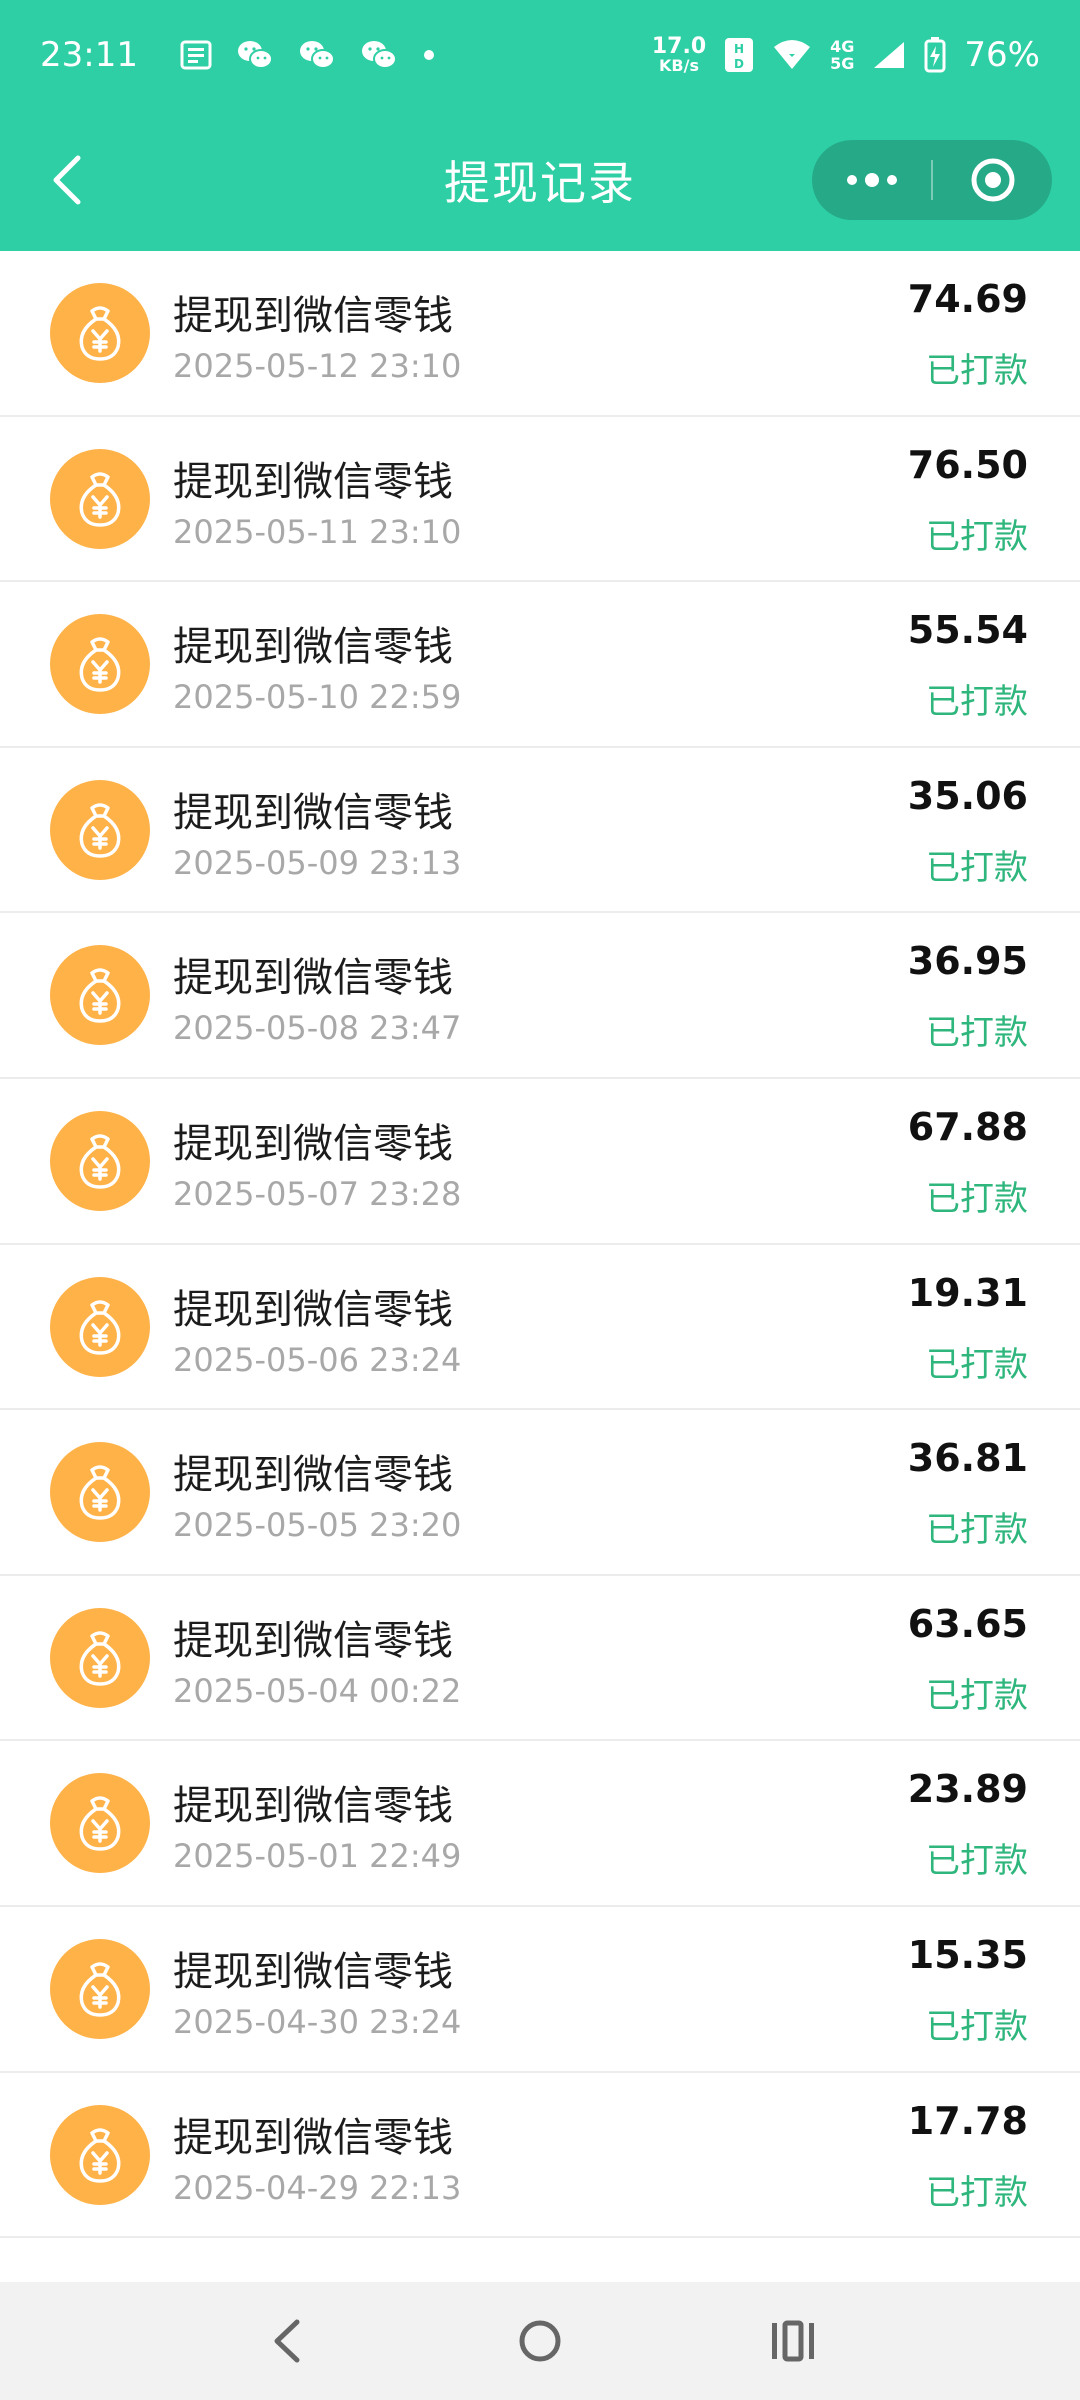  I want to click on record-row: 提现到微信零钱 2025-05-06 23:24 19.31 已打款, so click(540, 1327).